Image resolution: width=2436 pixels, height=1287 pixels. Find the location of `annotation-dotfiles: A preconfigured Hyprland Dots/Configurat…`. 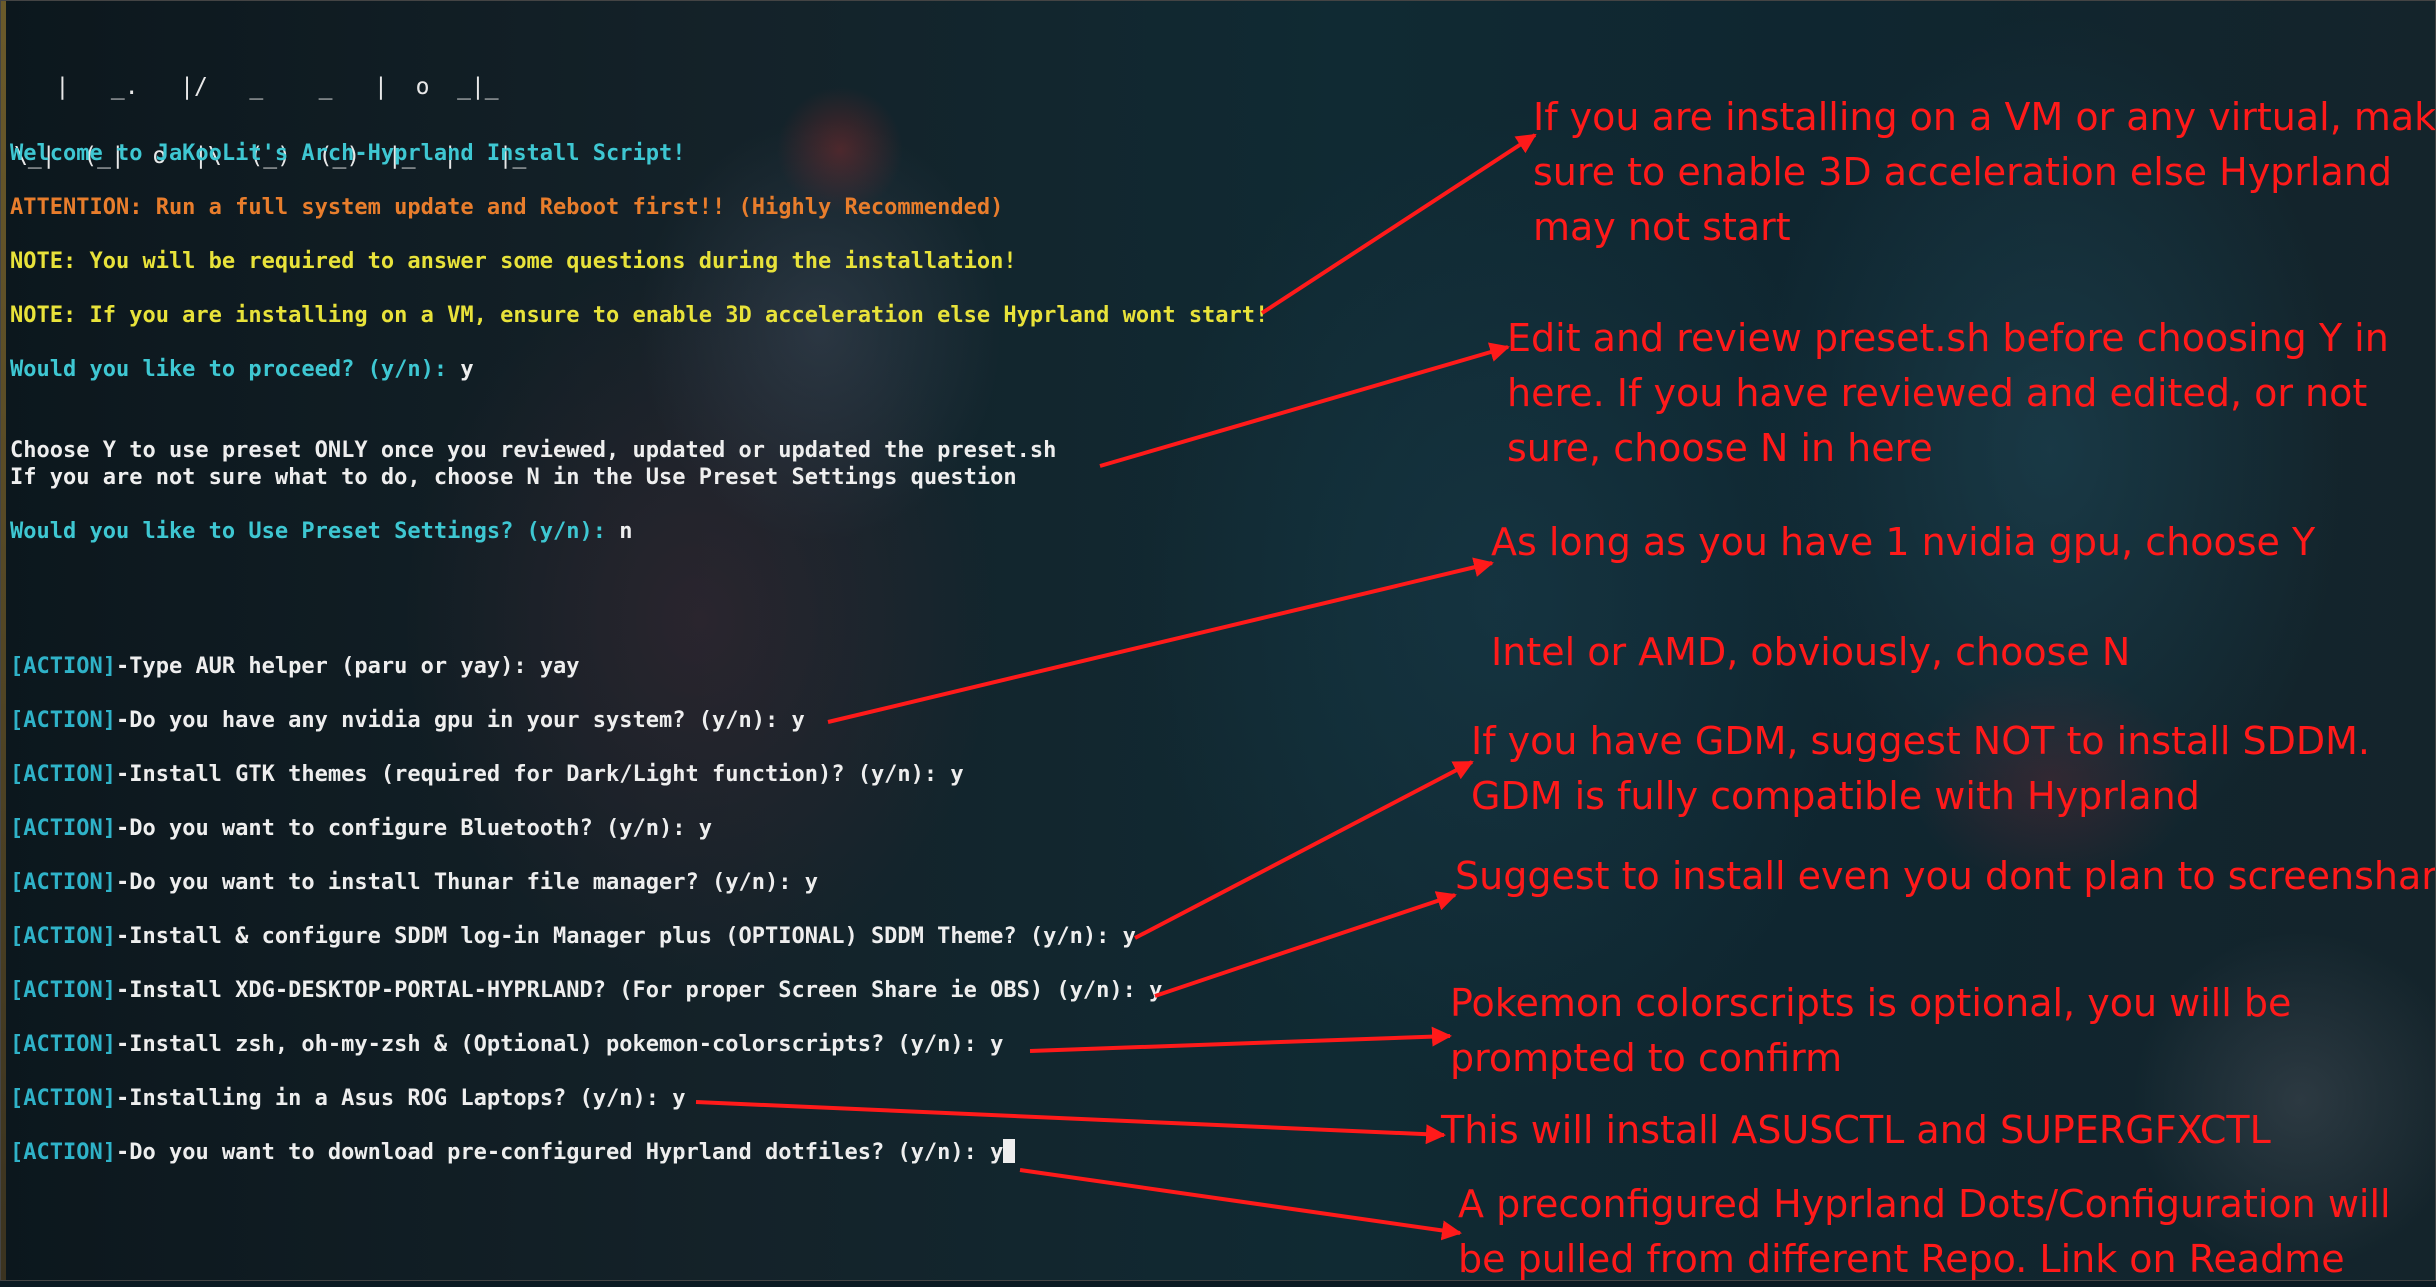

annotation-dotfiles: A preconfigured Hyprland Dots/Configurat… is located at coordinates (1924, 1231).